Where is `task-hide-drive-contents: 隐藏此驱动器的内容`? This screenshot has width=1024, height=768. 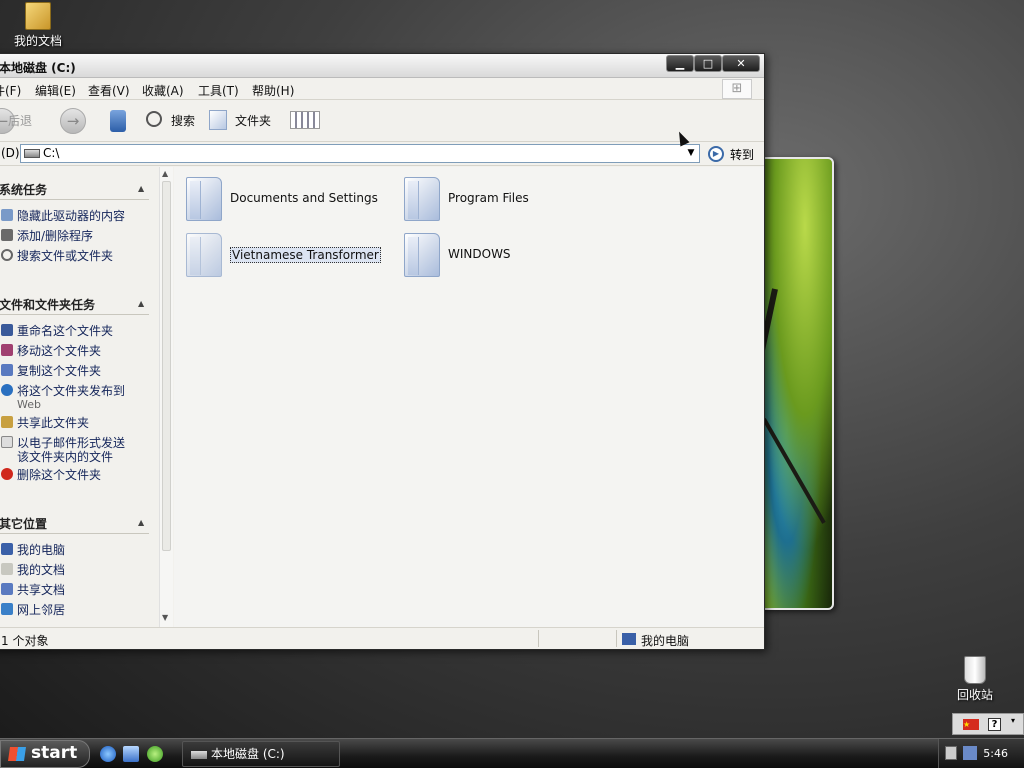 task-hide-drive-contents: 隐藏此驱动器的内容 is located at coordinates (81, 216).